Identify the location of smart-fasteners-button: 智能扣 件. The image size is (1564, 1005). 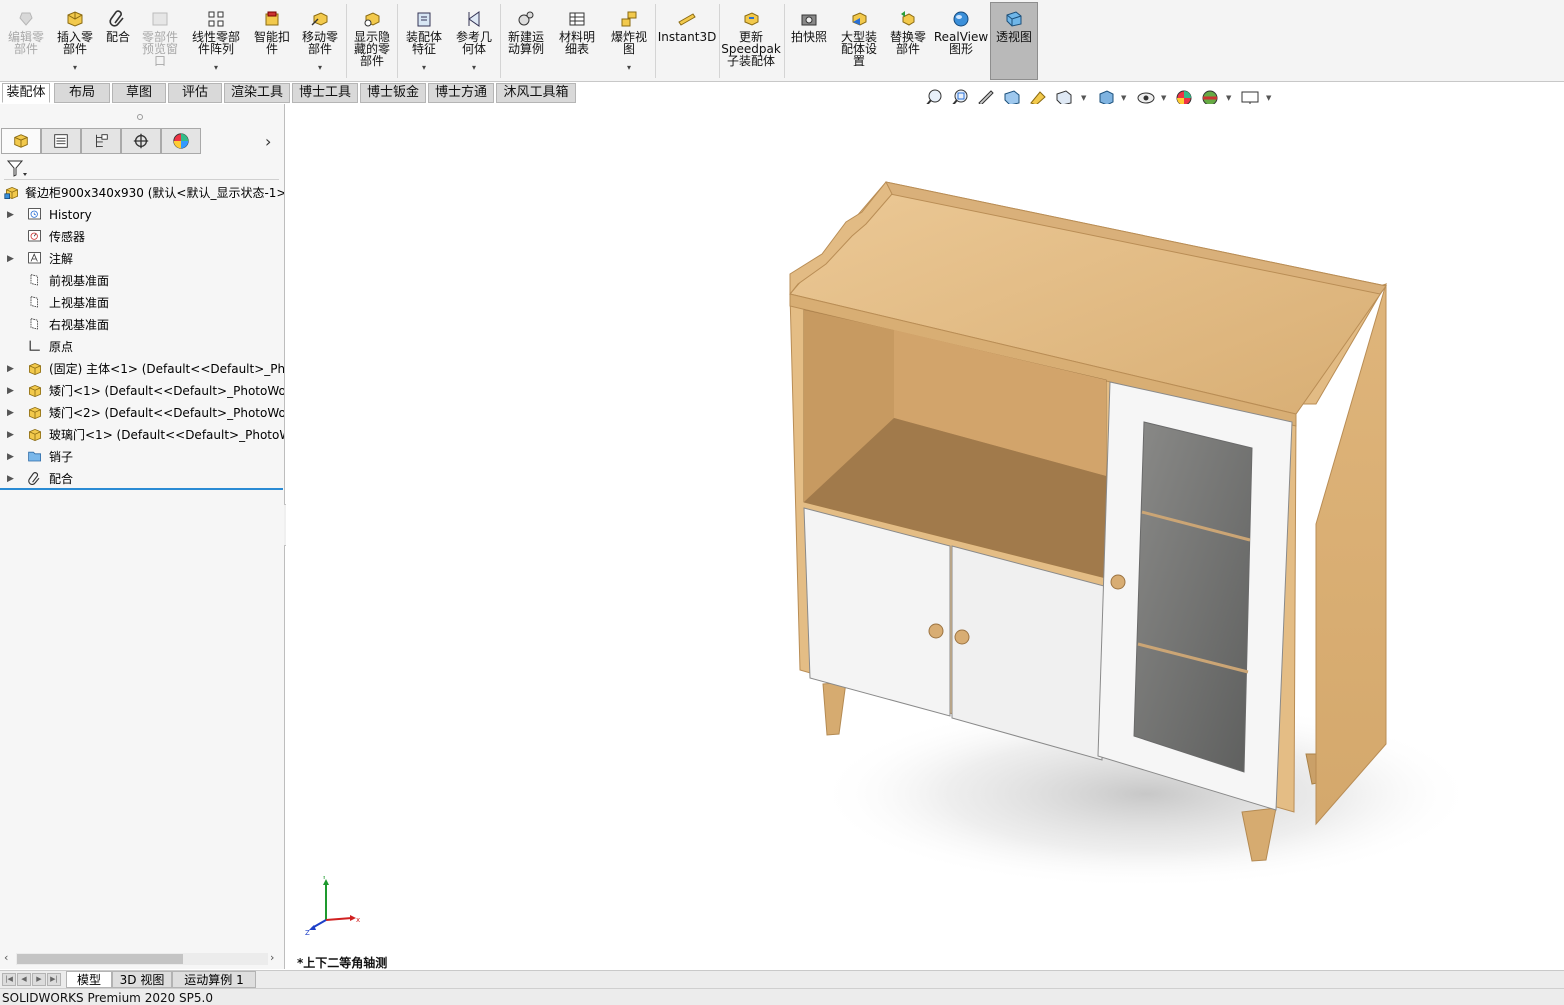
(272, 41).